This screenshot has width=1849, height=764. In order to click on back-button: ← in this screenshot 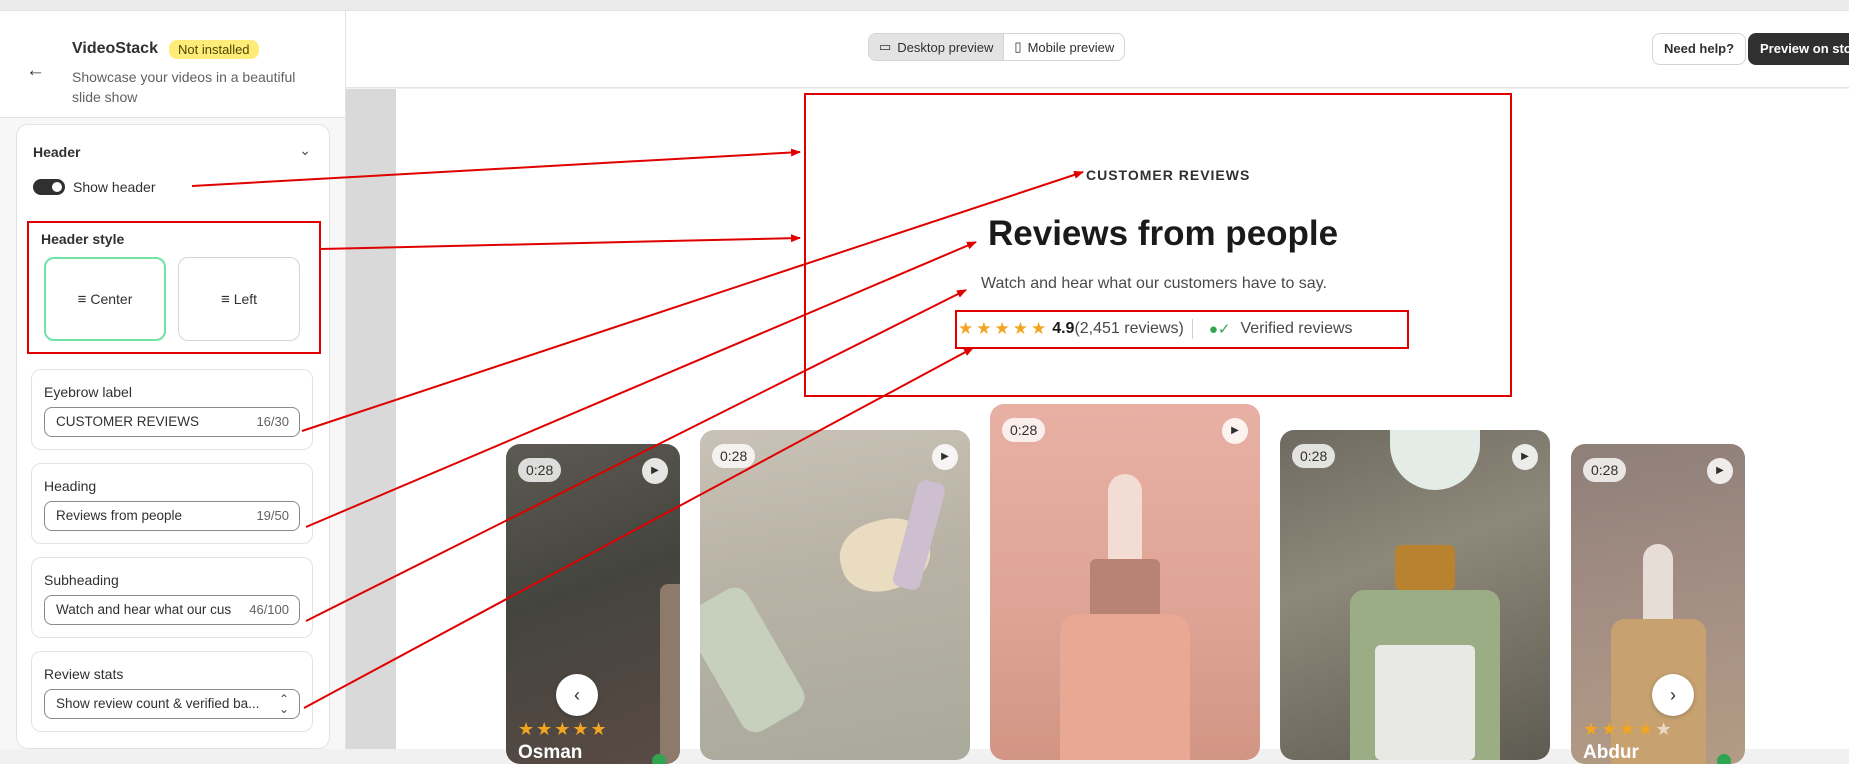, I will do `click(38, 71)`.